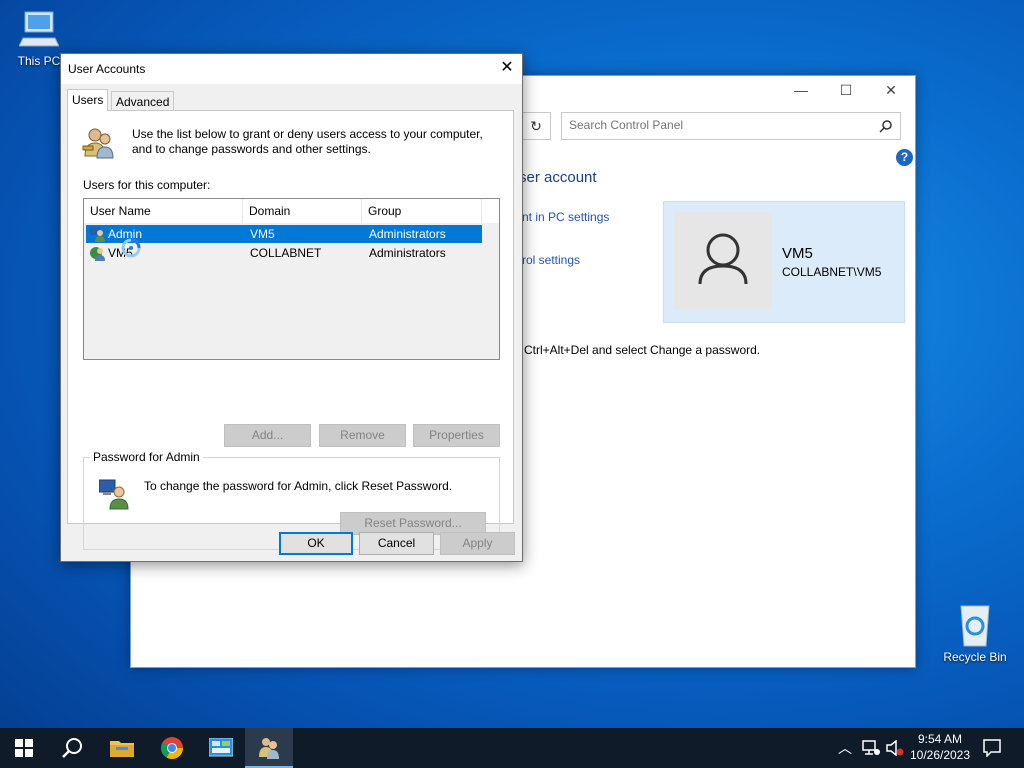 This screenshot has width=1024, height=768. I want to click on search-button, so click(72, 748).